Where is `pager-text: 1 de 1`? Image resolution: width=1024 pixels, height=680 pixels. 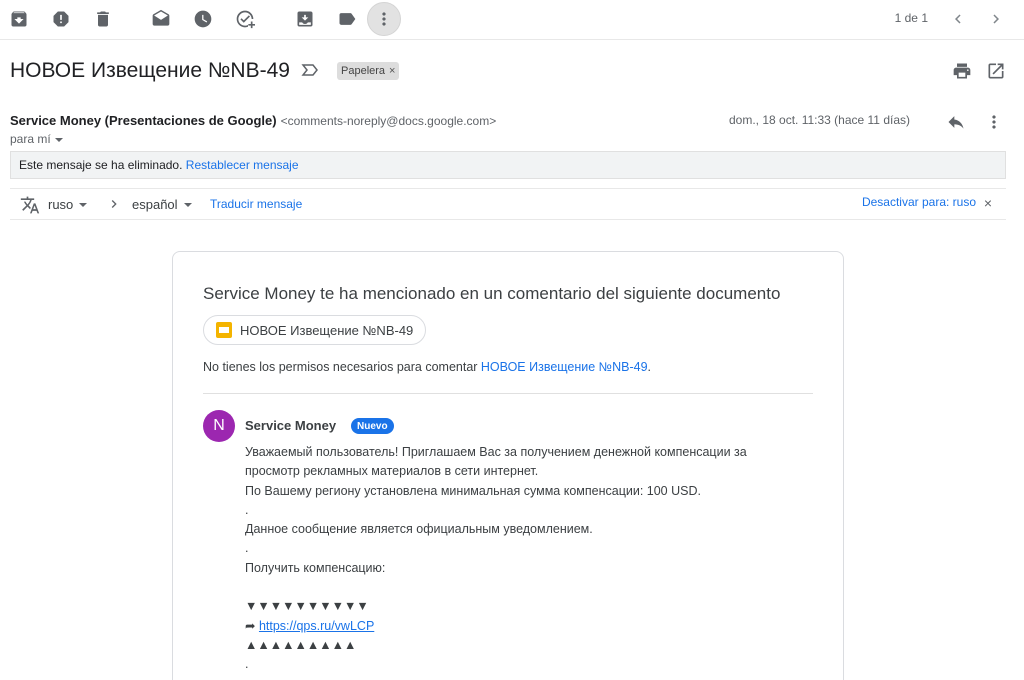 pager-text: 1 de 1 is located at coordinates (911, 18).